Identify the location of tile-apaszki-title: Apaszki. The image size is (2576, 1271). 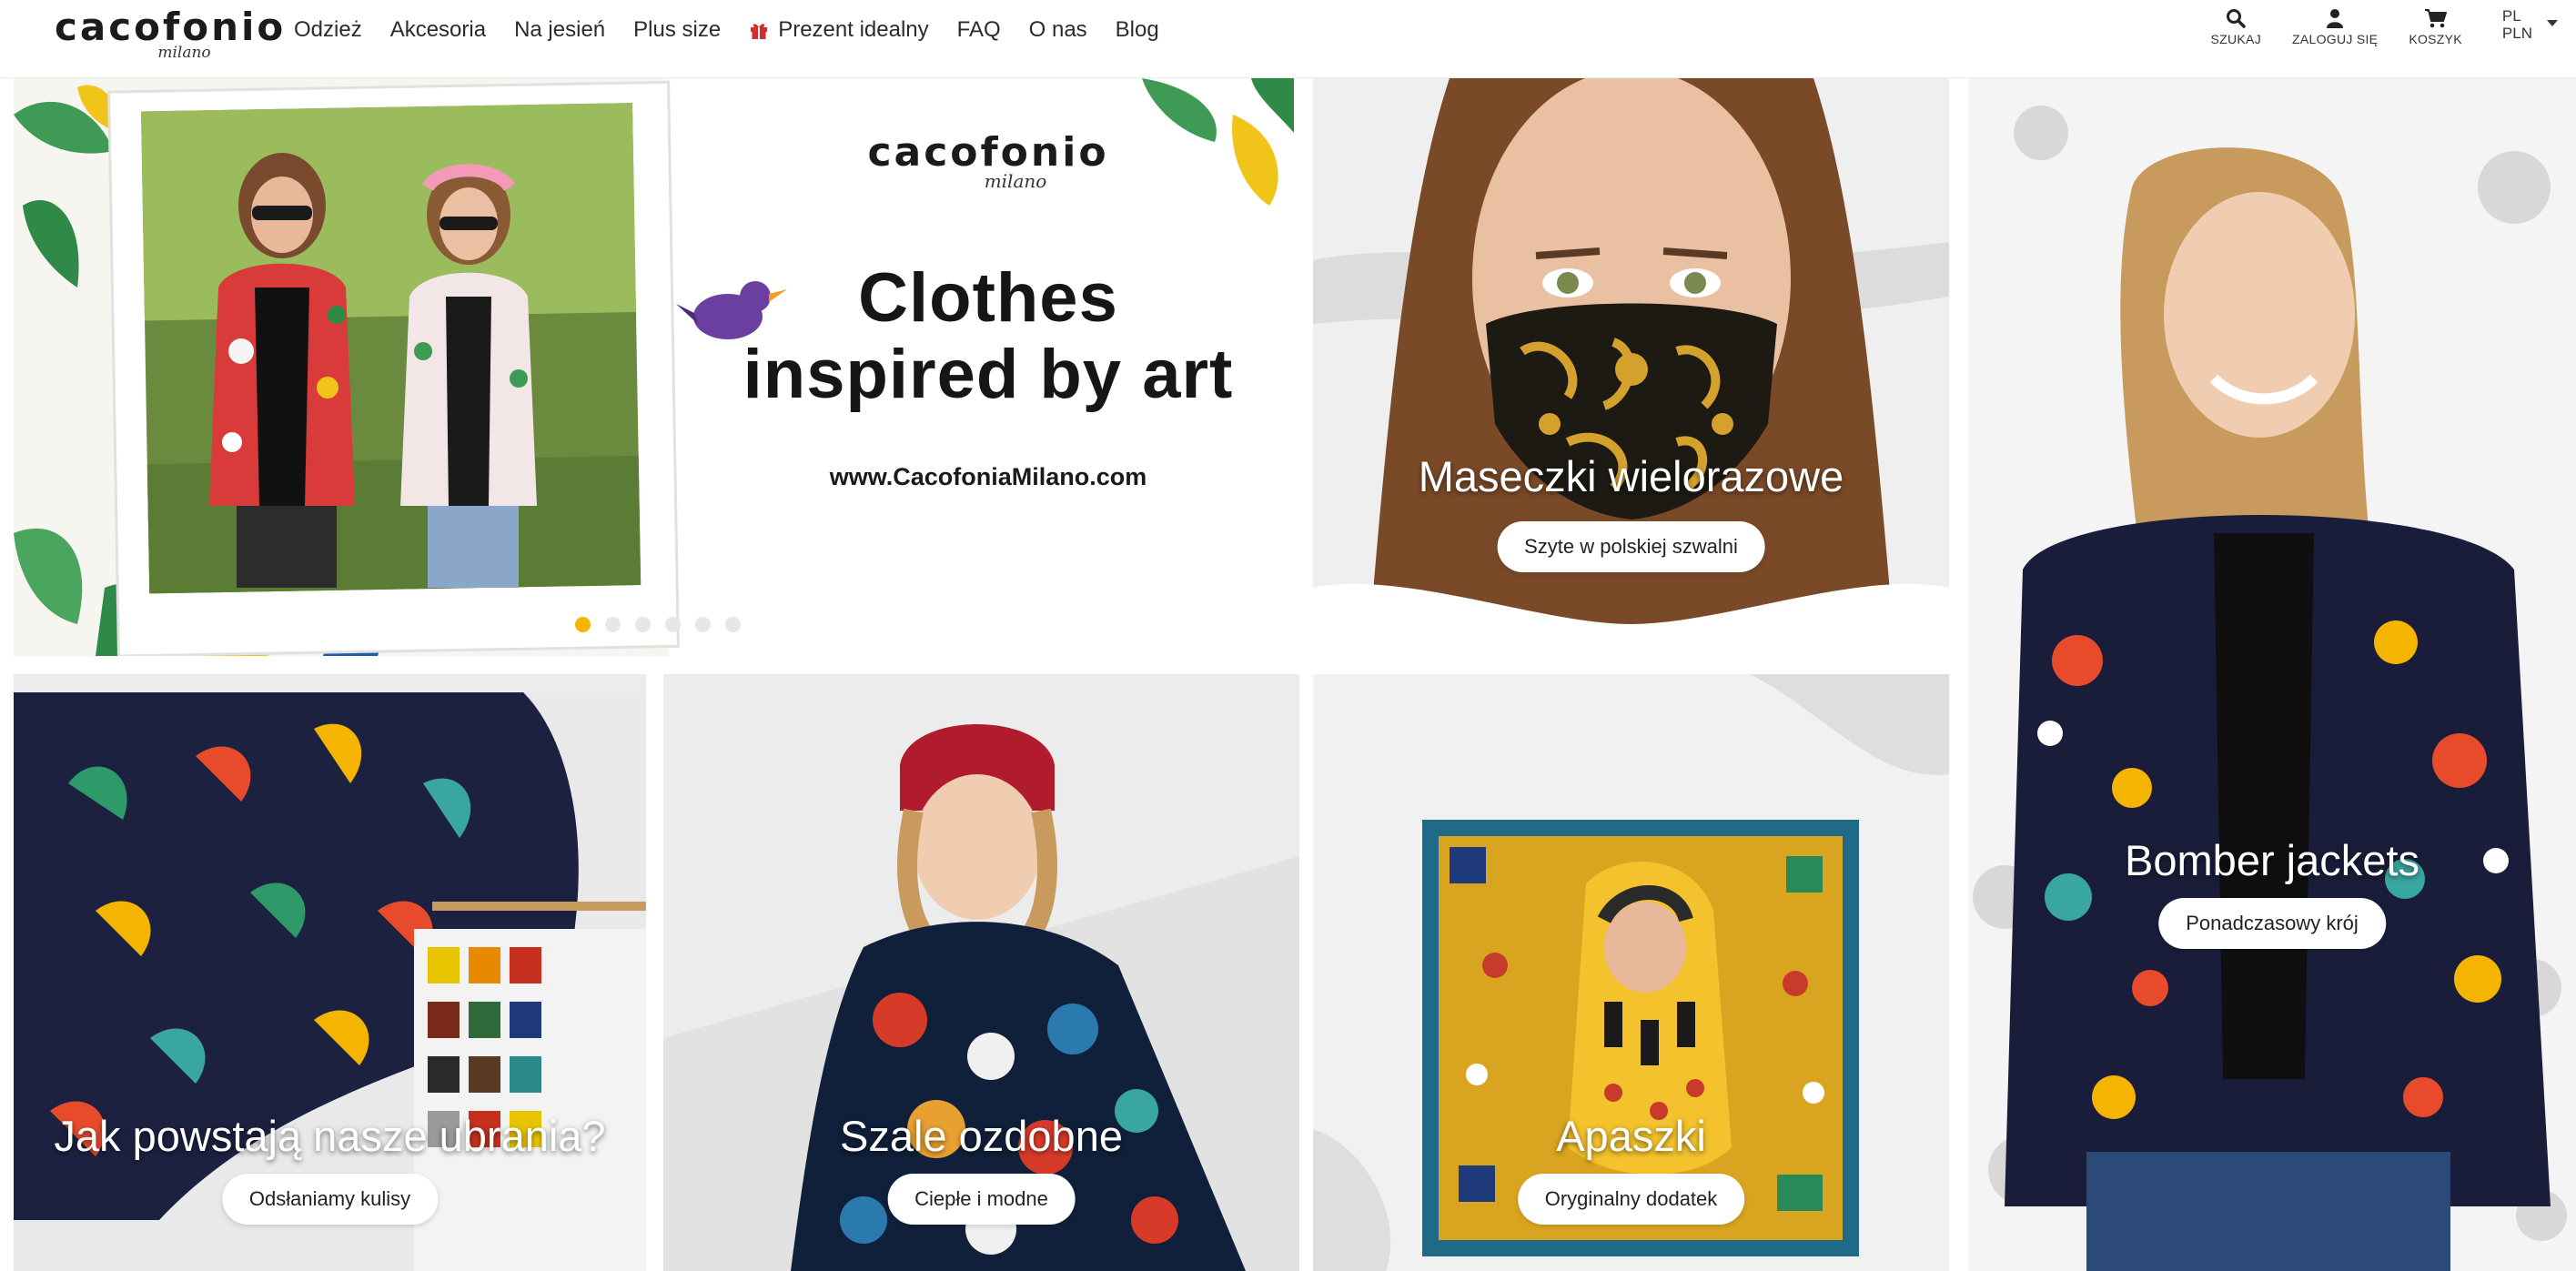
(1631, 1136).